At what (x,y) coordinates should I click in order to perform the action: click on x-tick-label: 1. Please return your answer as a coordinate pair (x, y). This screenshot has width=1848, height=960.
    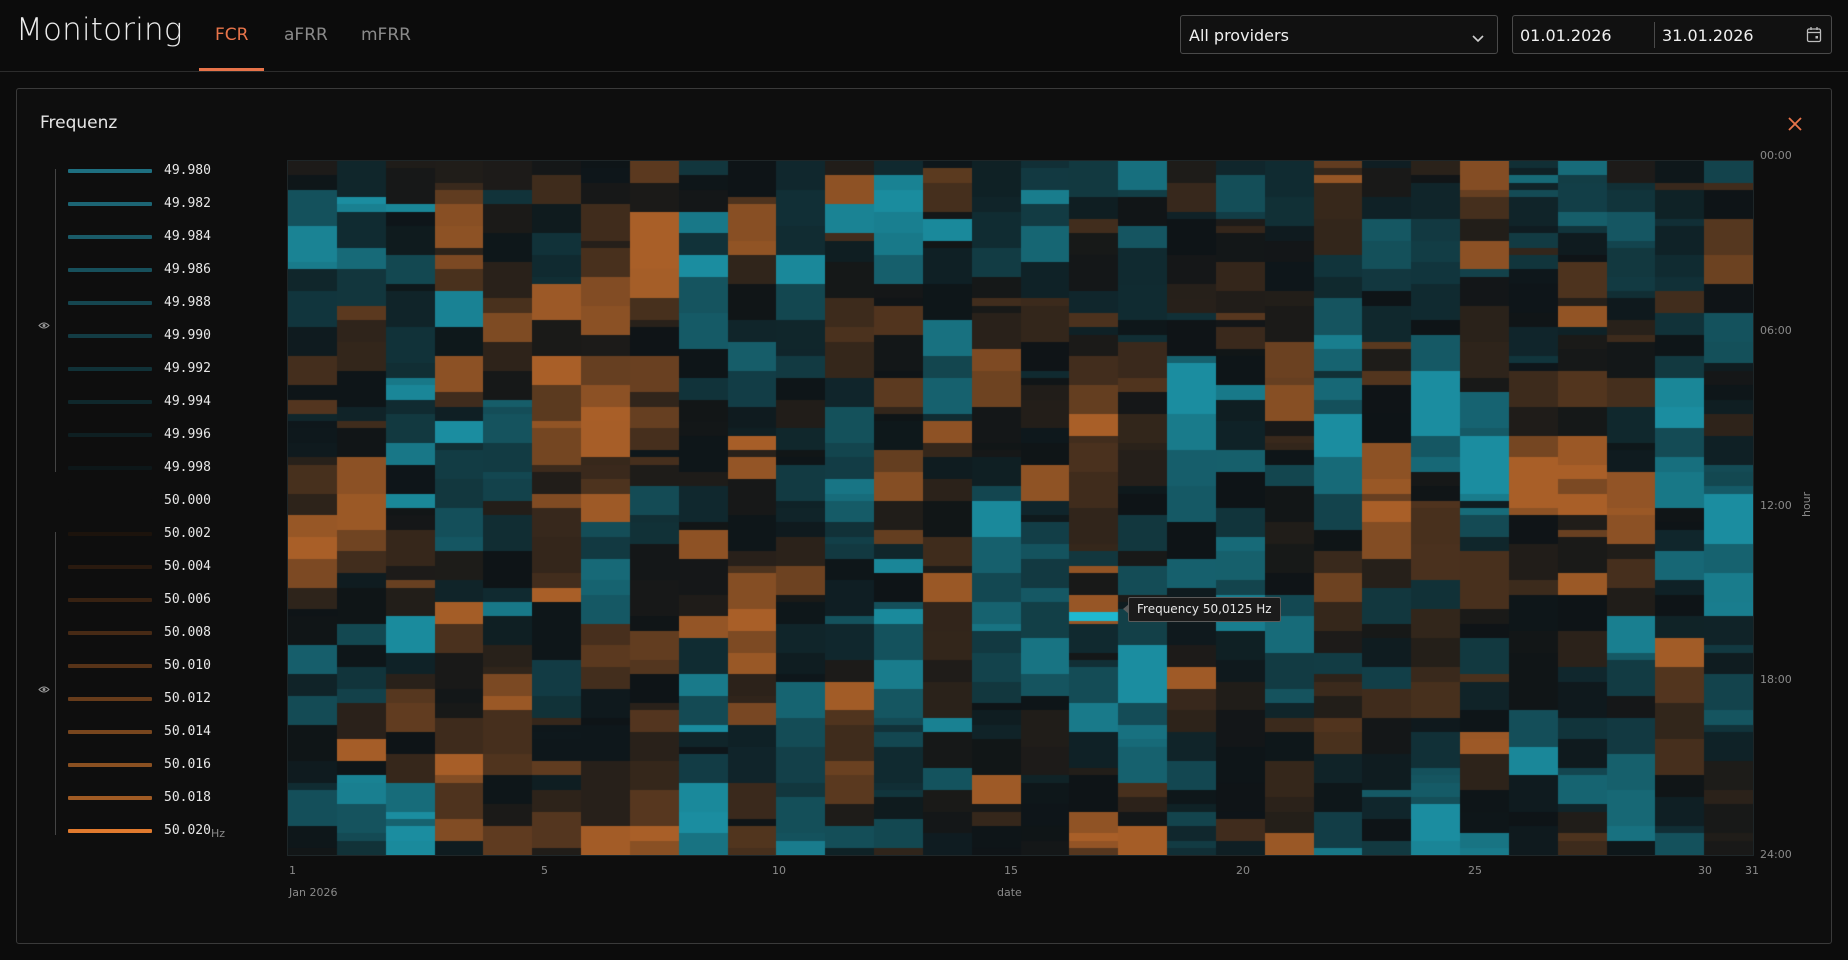
    Looking at the image, I should click on (292, 870).